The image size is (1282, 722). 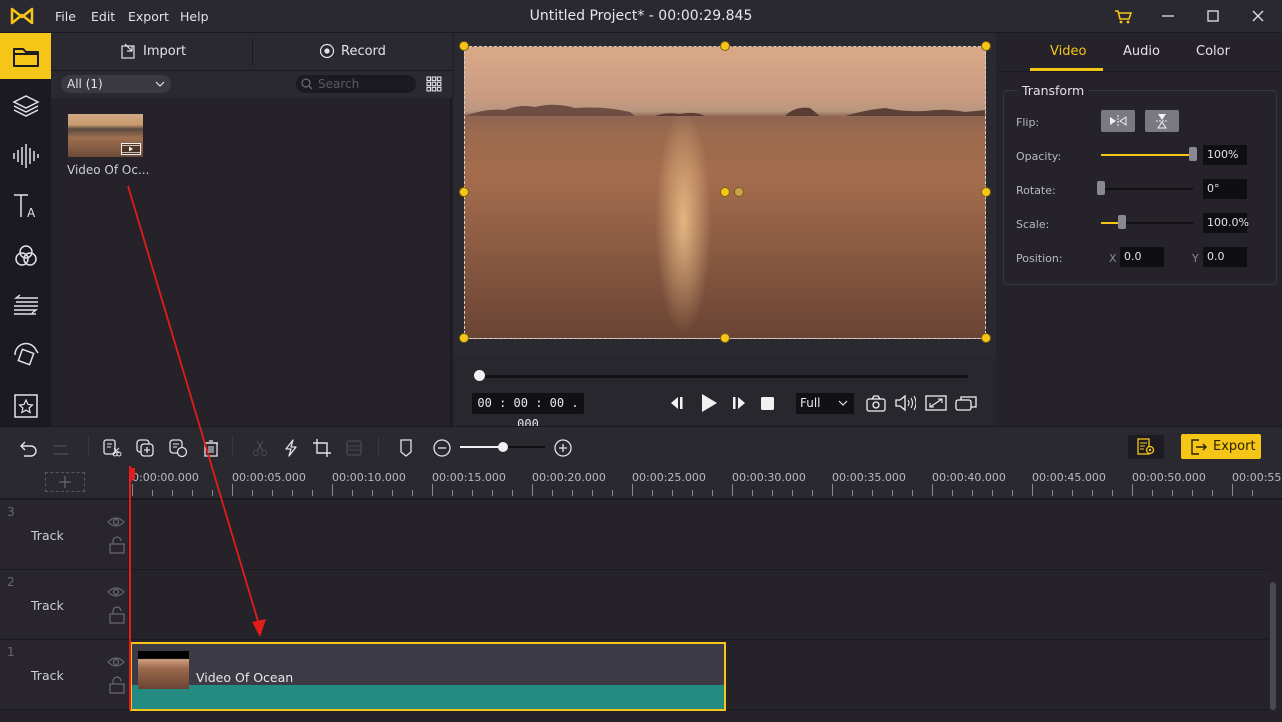 What do you see at coordinates (905, 403) in the screenshot?
I see `volume-icon` at bounding box center [905, 403].